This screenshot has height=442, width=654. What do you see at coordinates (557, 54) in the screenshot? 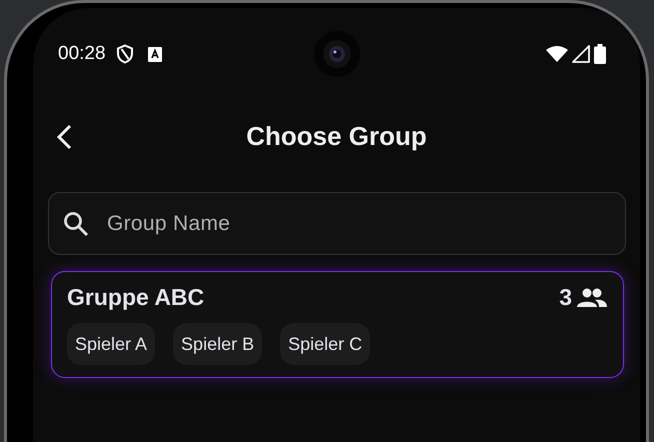
I see `wifi-icon` at bounding box center [557, 54].